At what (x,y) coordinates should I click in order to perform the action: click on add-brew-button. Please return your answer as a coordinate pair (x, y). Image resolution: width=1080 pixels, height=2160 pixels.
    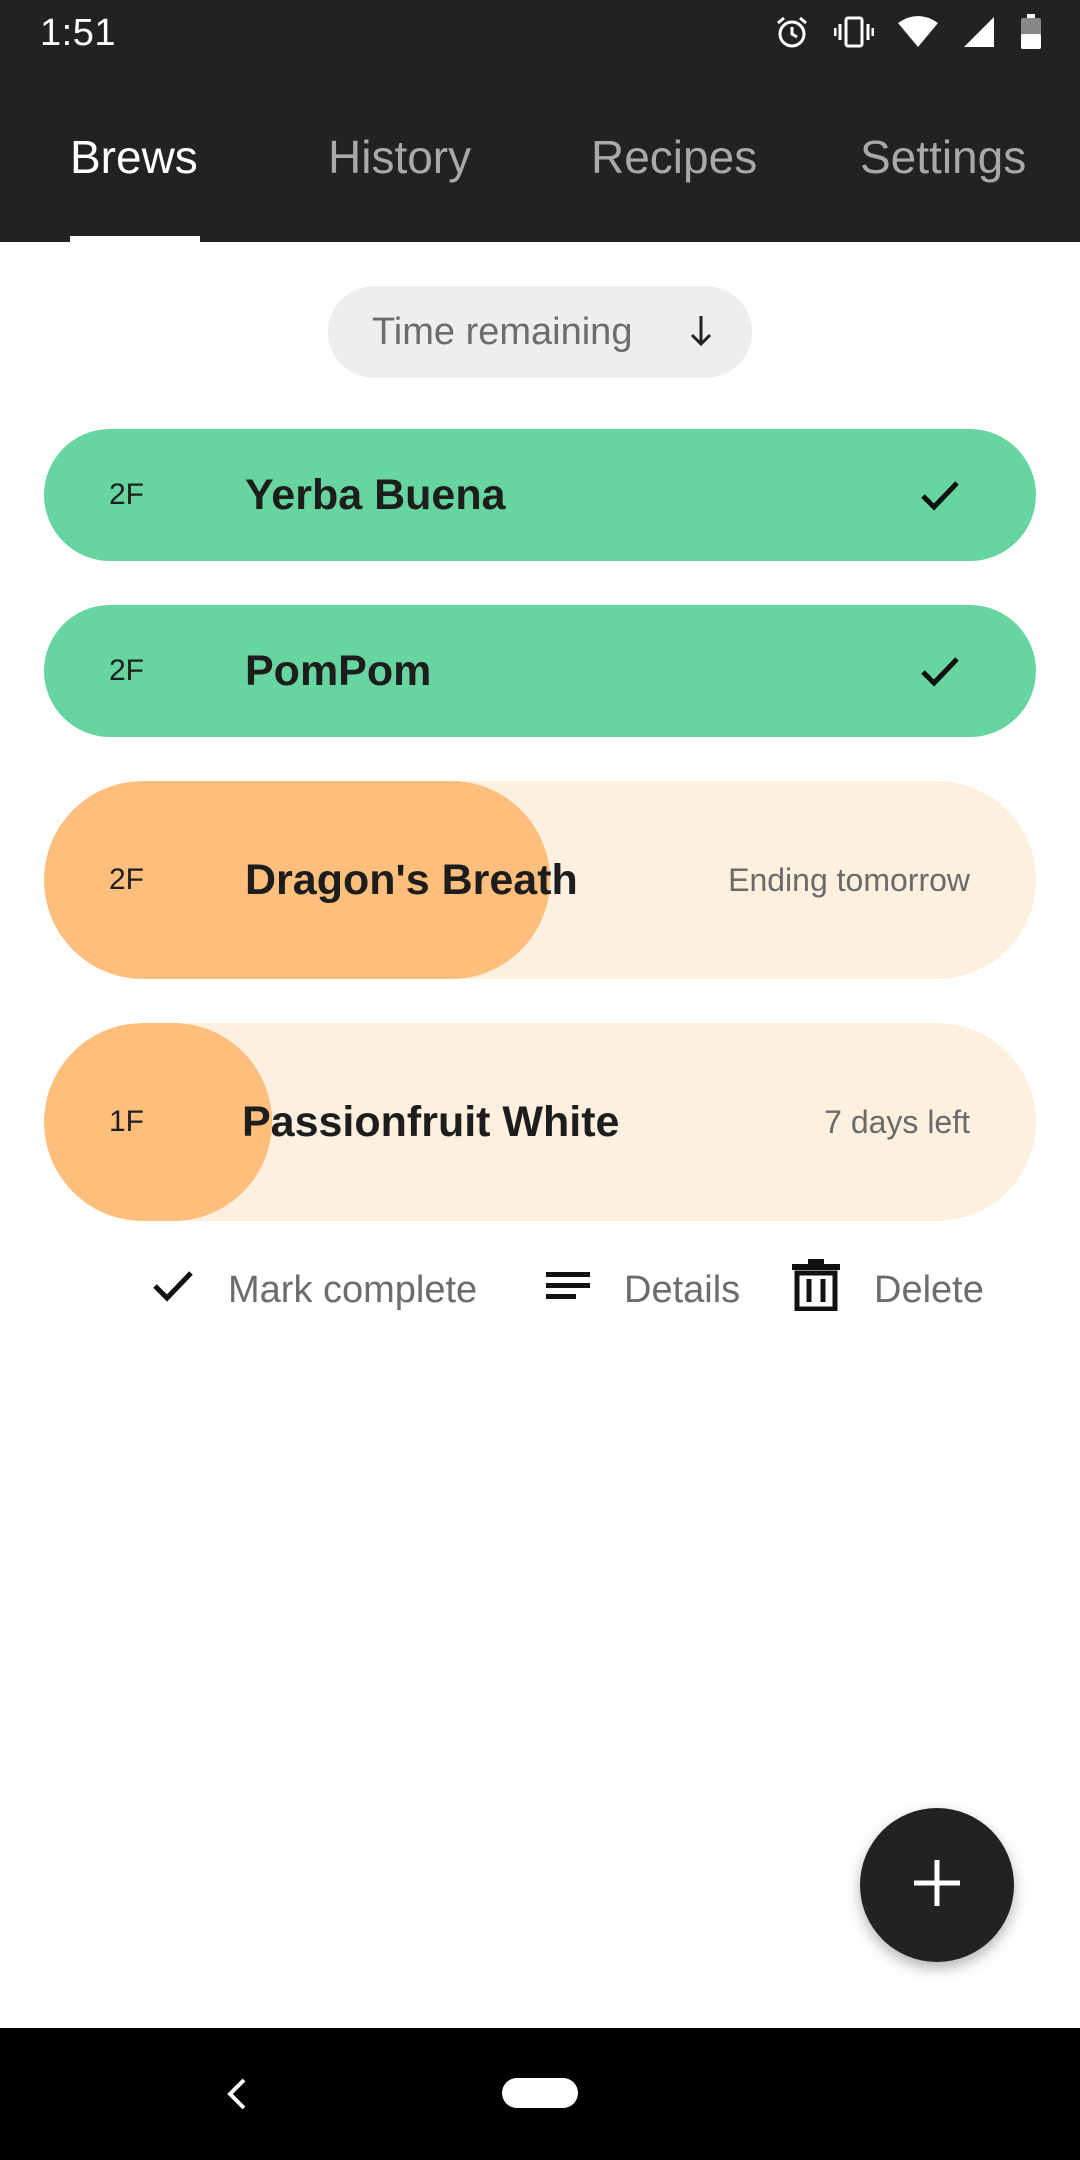
    Looking at the image, I should click on (937, 1885).